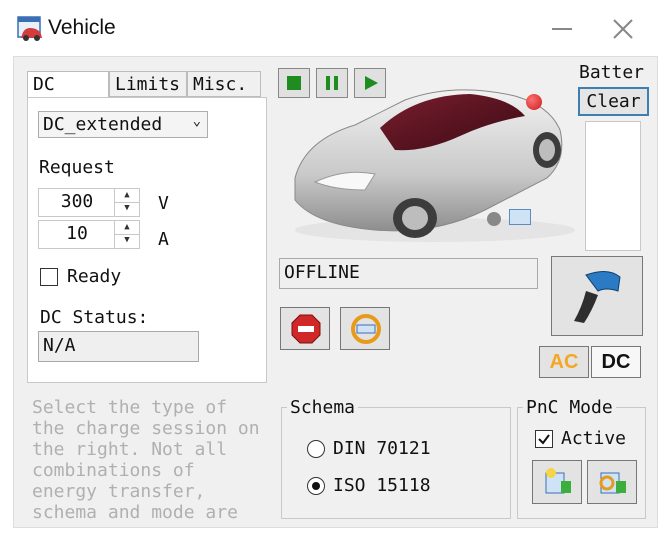 The width and height of the screenshot is (670, 539). I want to click on dc-label: DC, so click(616, 362).